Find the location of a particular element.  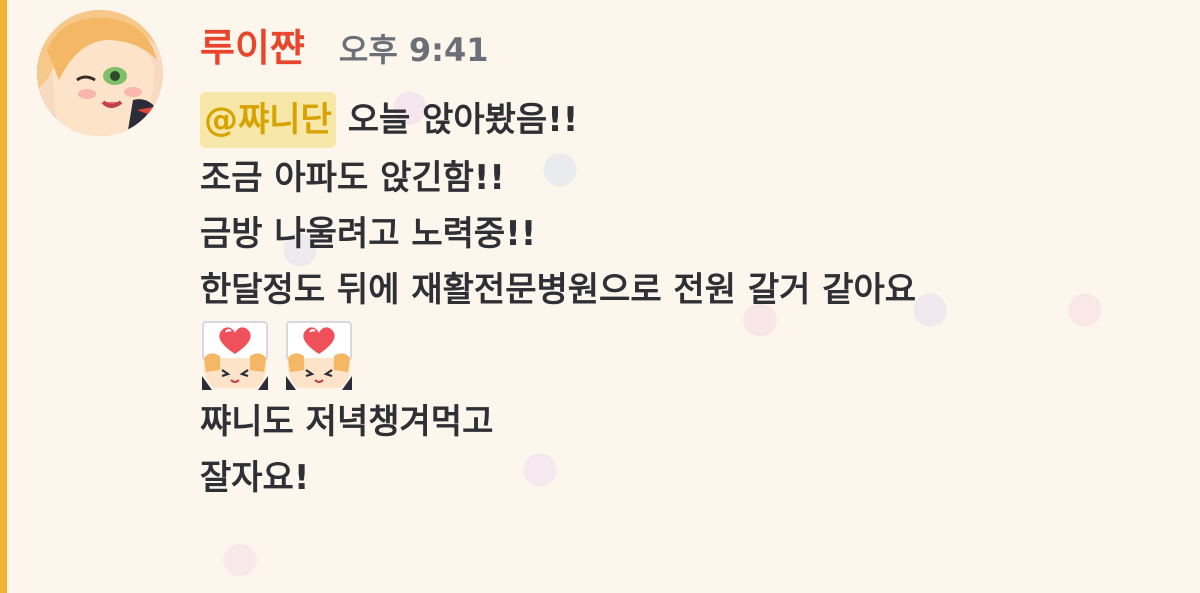

message-text: 금방 나울려고 노력중!! is located at coordinates (368, 234).